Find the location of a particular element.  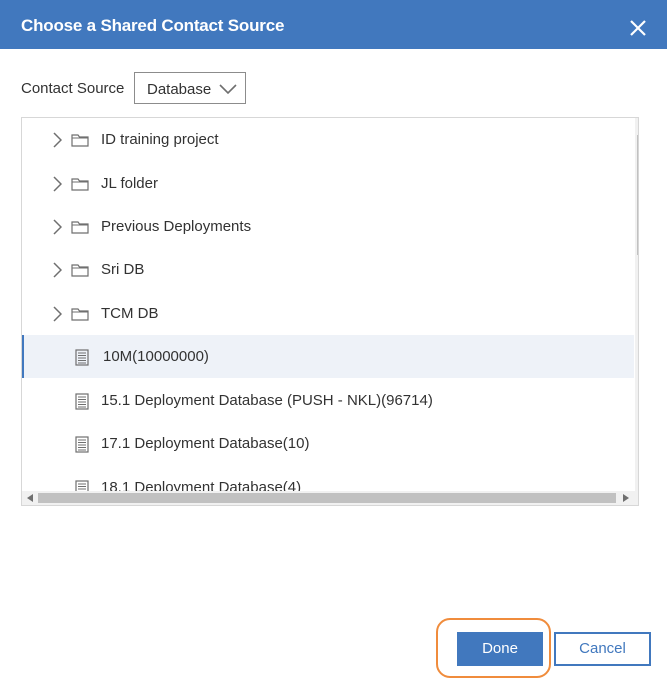

tree-item-folder: Sri DB is located at coordinates (328, 269).